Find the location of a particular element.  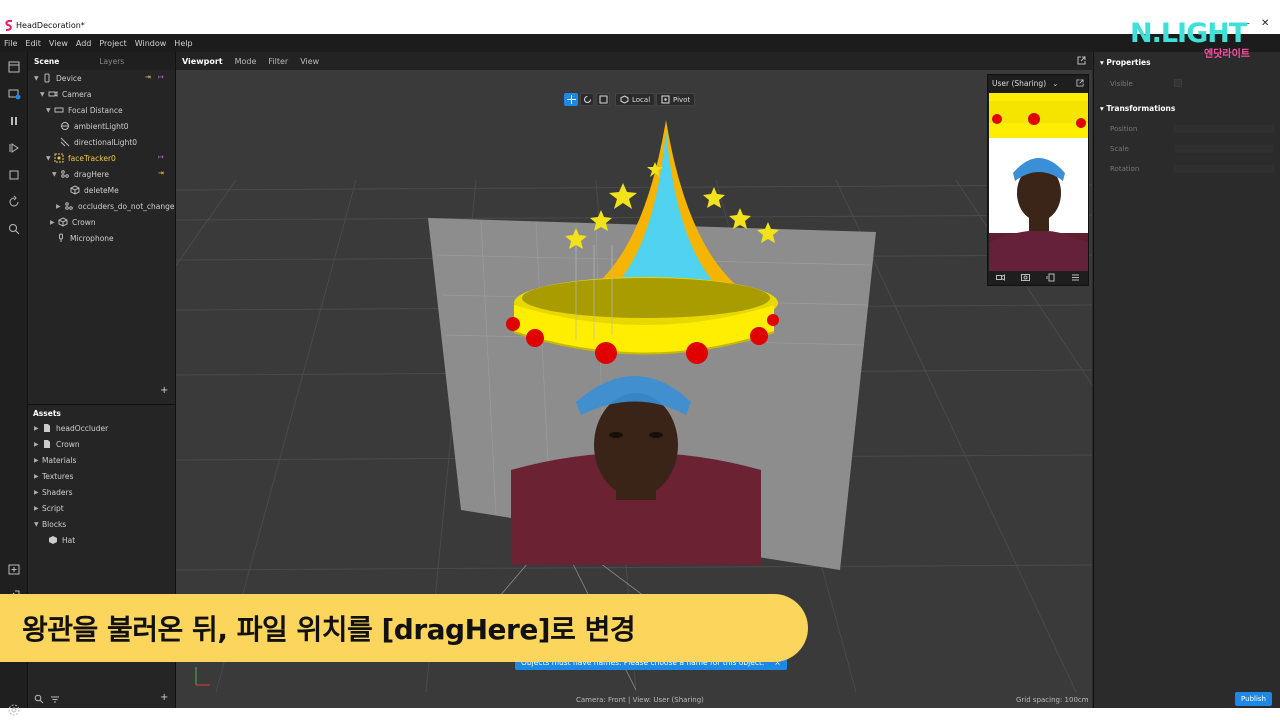

block-icon is located at coordinates (53, 540).